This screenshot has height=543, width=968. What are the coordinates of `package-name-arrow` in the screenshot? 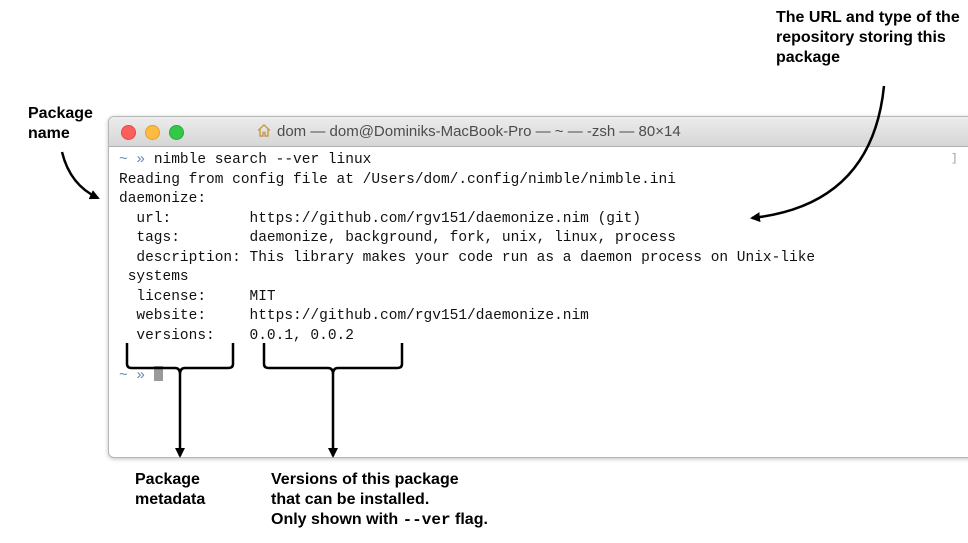 It's located at (80, 175).